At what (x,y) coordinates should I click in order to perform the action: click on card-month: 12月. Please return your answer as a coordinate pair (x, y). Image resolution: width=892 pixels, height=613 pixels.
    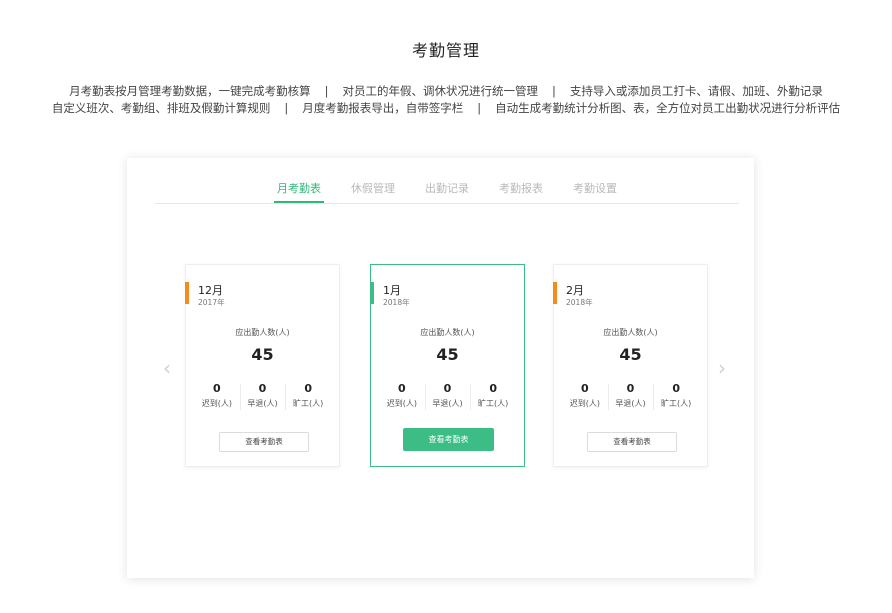
    Looking at the image, I should click on (210, 290).